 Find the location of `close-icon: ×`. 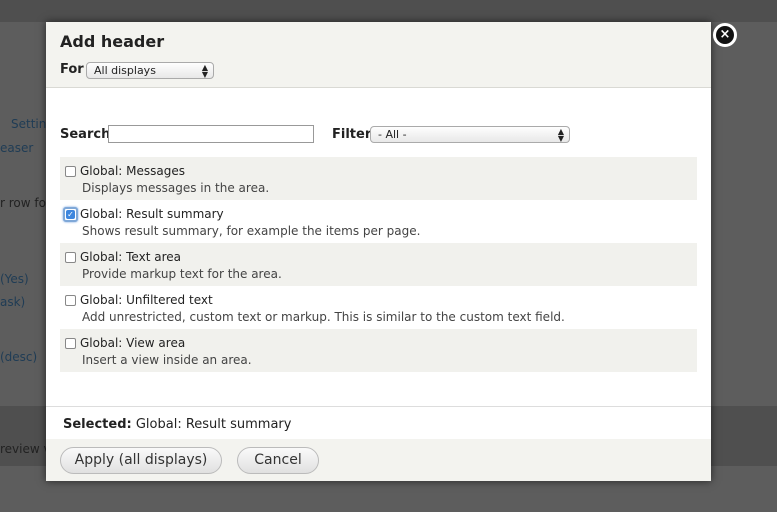

close-icon: × is located at coordinates (725, 35).